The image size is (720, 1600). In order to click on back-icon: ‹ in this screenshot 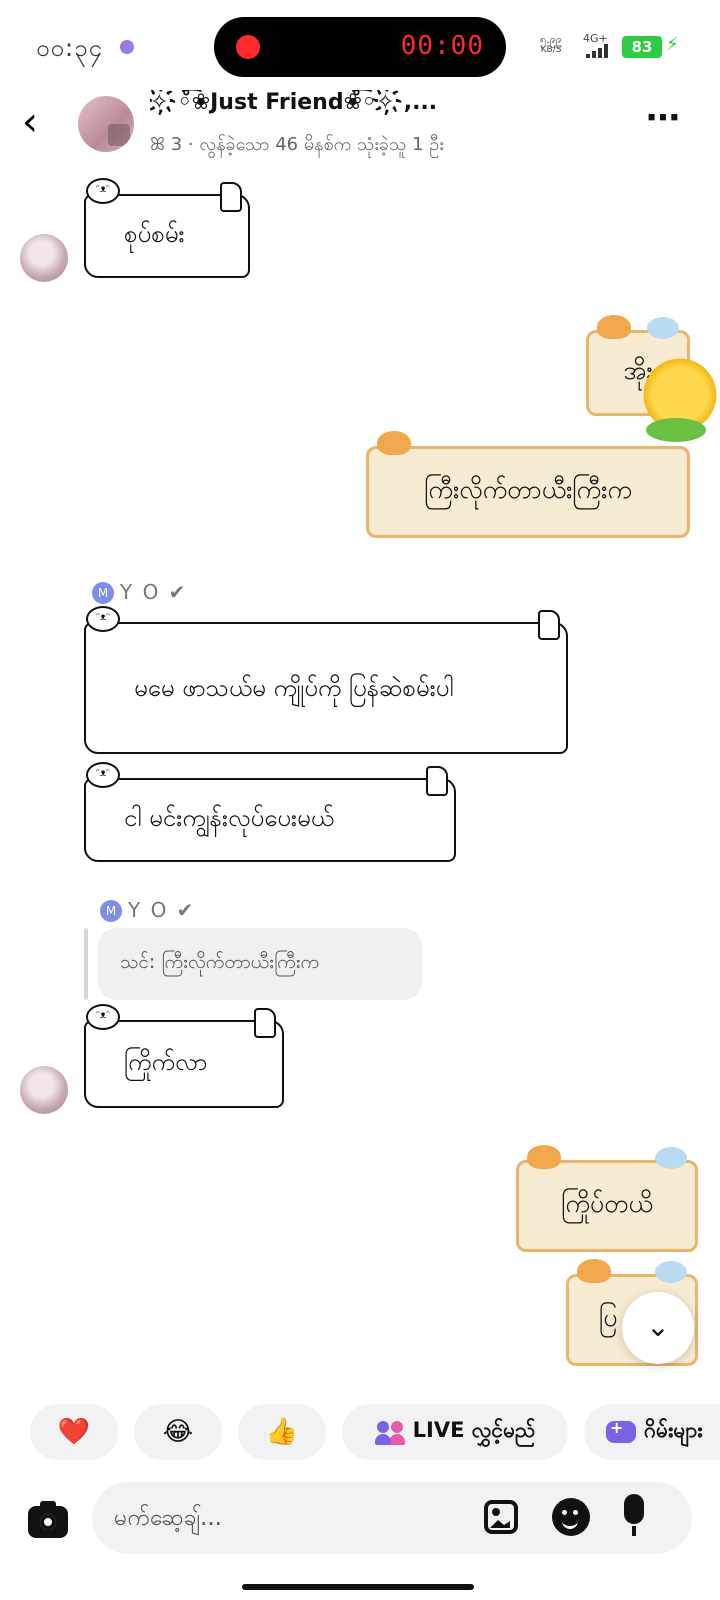, I will do `click(40, 124)`.